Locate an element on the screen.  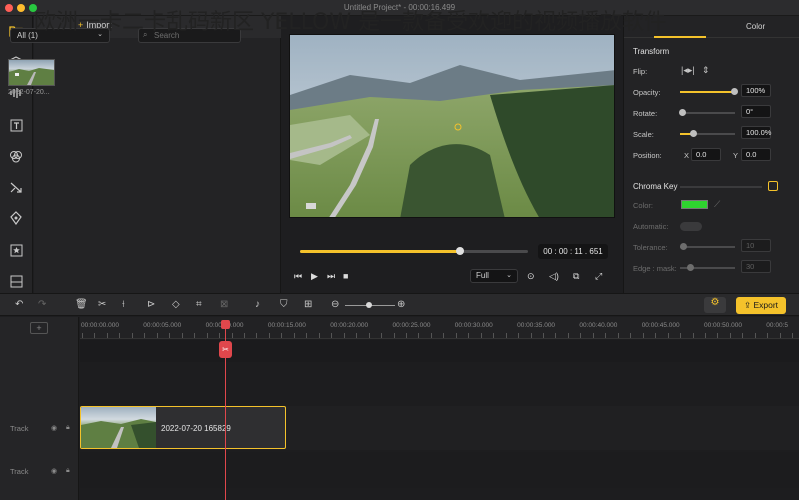
scale-input: 100.0% is located at coordinates (756, 132).